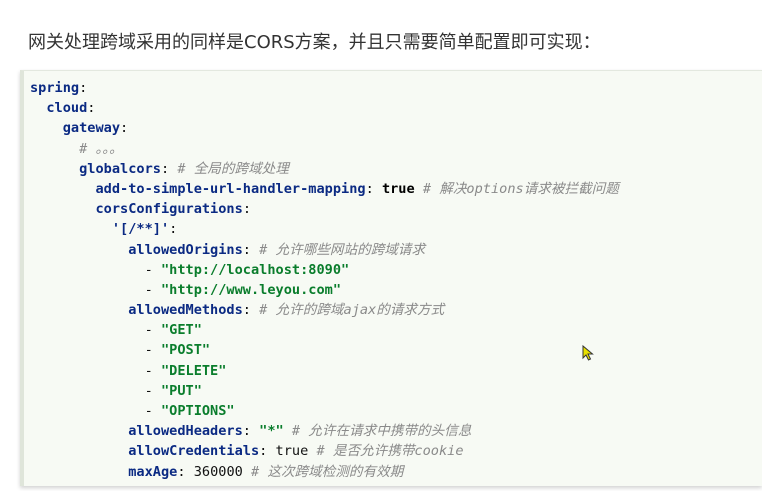 This screenshot has height=491, width=762. Describe the element at coordinates (181, 330) in the screenshot. I see `yaml-string: "GET"` at that location.